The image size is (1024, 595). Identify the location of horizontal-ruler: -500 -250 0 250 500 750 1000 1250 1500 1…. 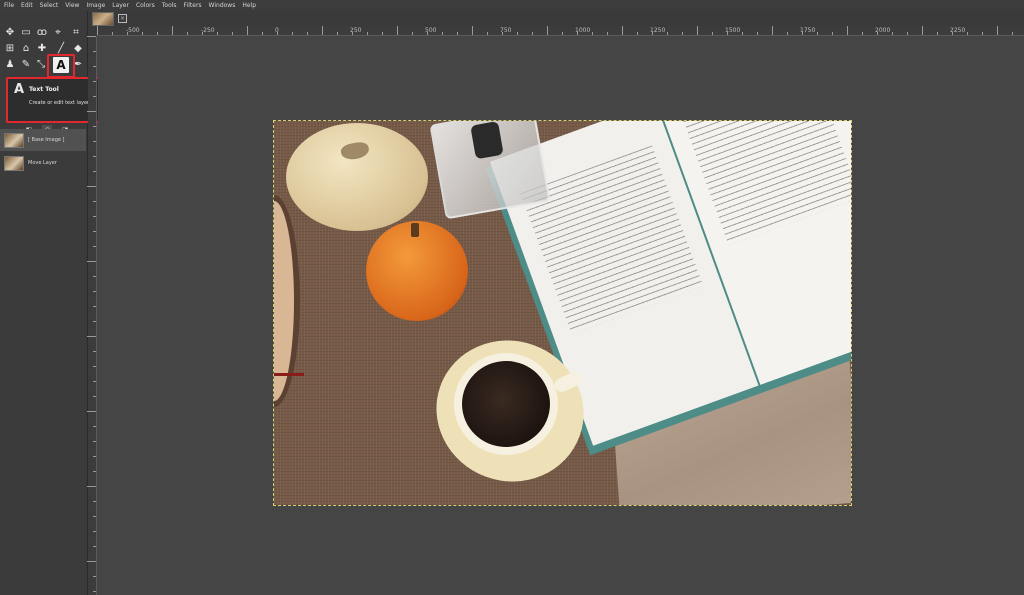
(560, 31).